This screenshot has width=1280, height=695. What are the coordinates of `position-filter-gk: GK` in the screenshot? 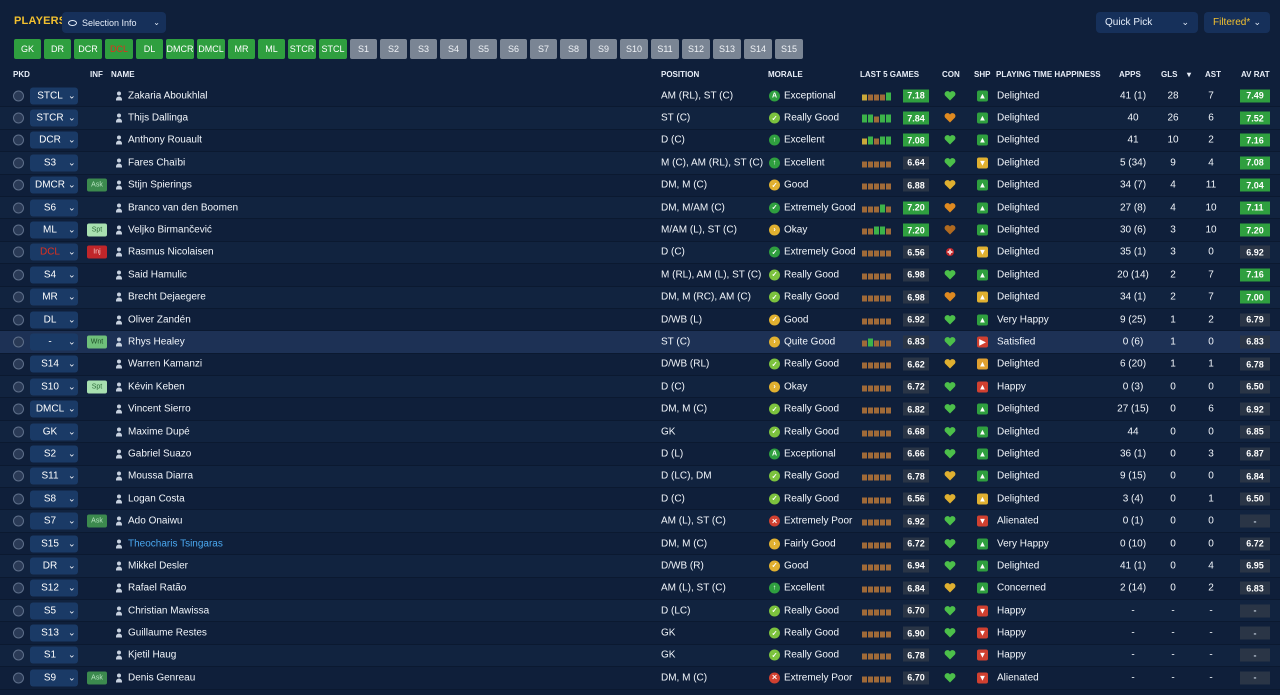 It's located at (27, 49).